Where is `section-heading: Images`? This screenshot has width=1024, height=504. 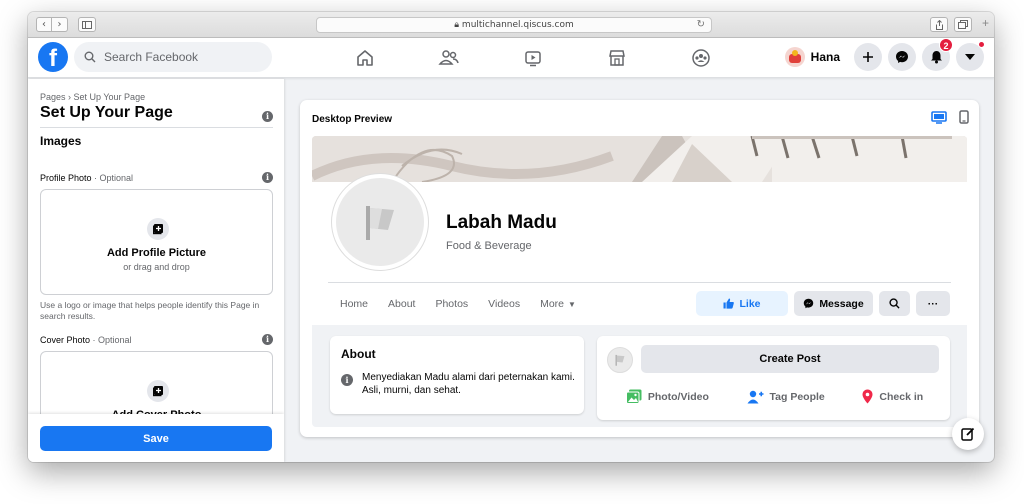
section-heading: Images is located at coordinates (61, 141).